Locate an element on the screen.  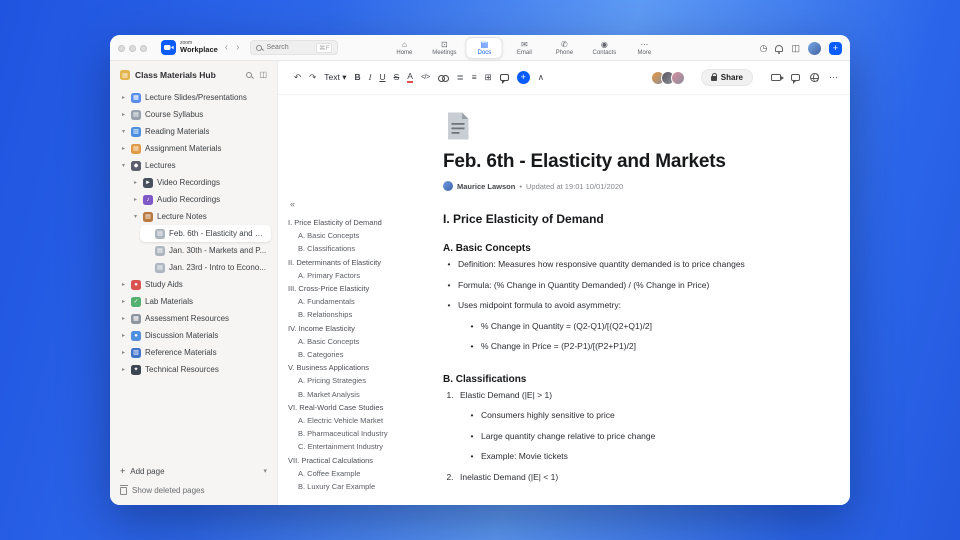
outline-item: VII. Practical Calculations is located at coordinates (355, 460).